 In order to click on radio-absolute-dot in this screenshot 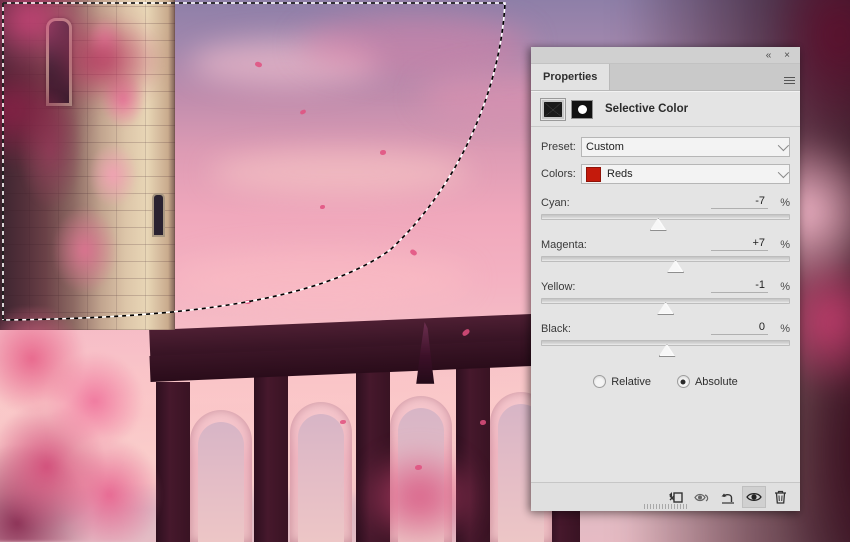, I will do `click(683, 381)`.